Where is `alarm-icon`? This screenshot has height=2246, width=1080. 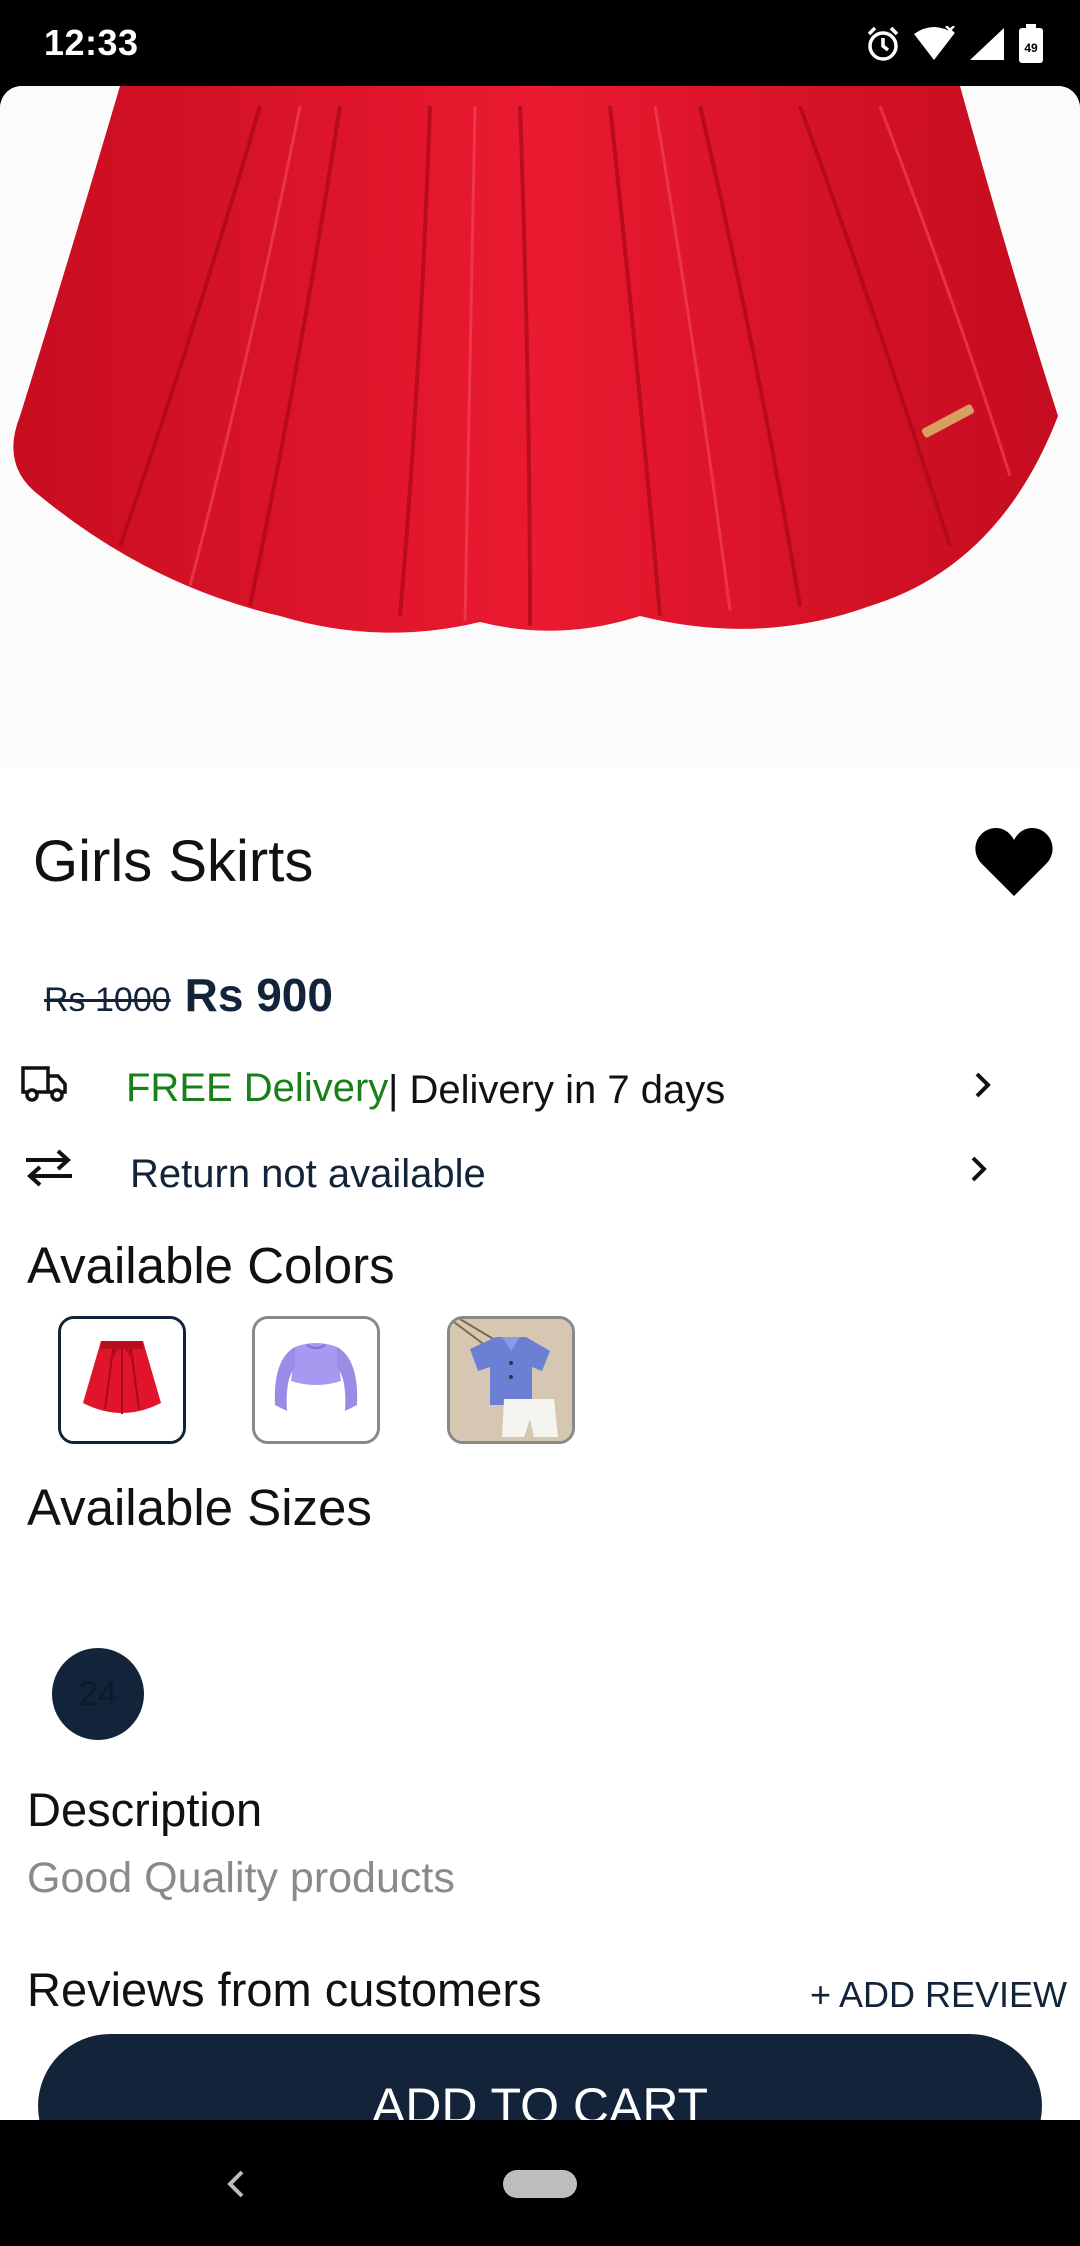 alarm-icon is located at coordinates (883, 44).